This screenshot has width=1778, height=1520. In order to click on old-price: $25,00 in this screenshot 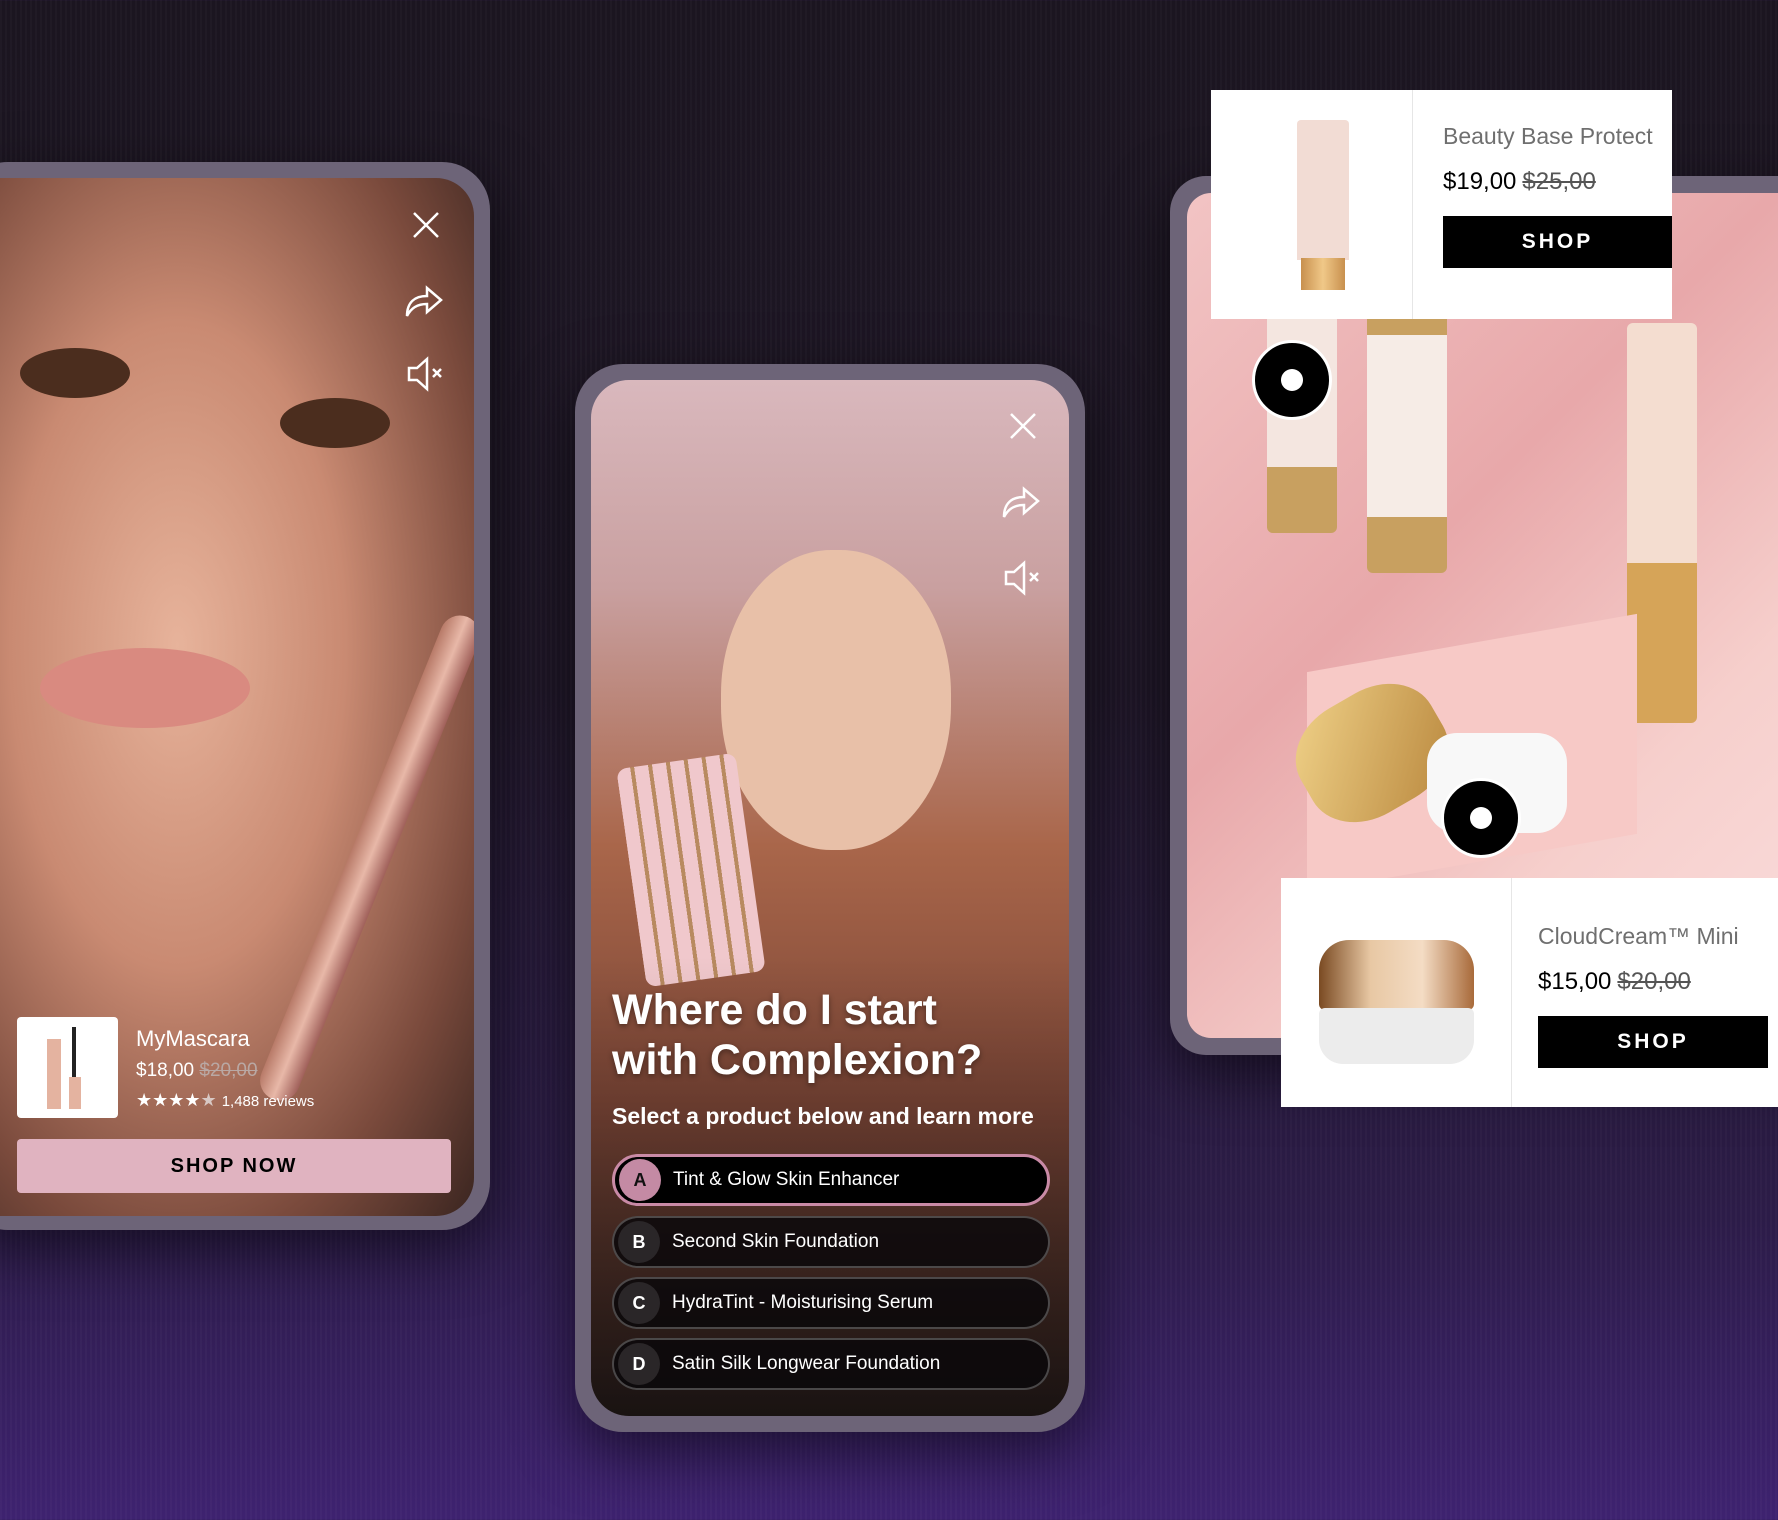, I will do `click(1559, 181)`.